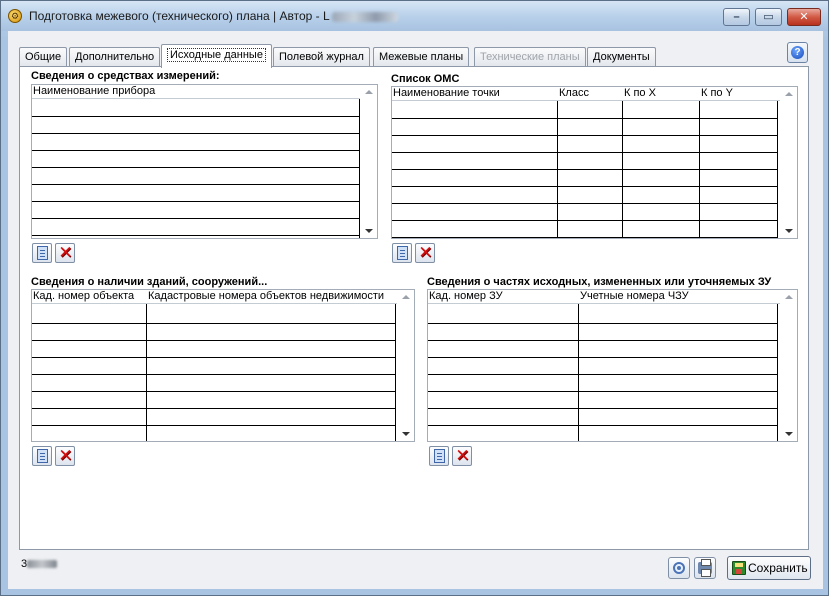  I want to click on tab-general: Общие, so click(43, 57).